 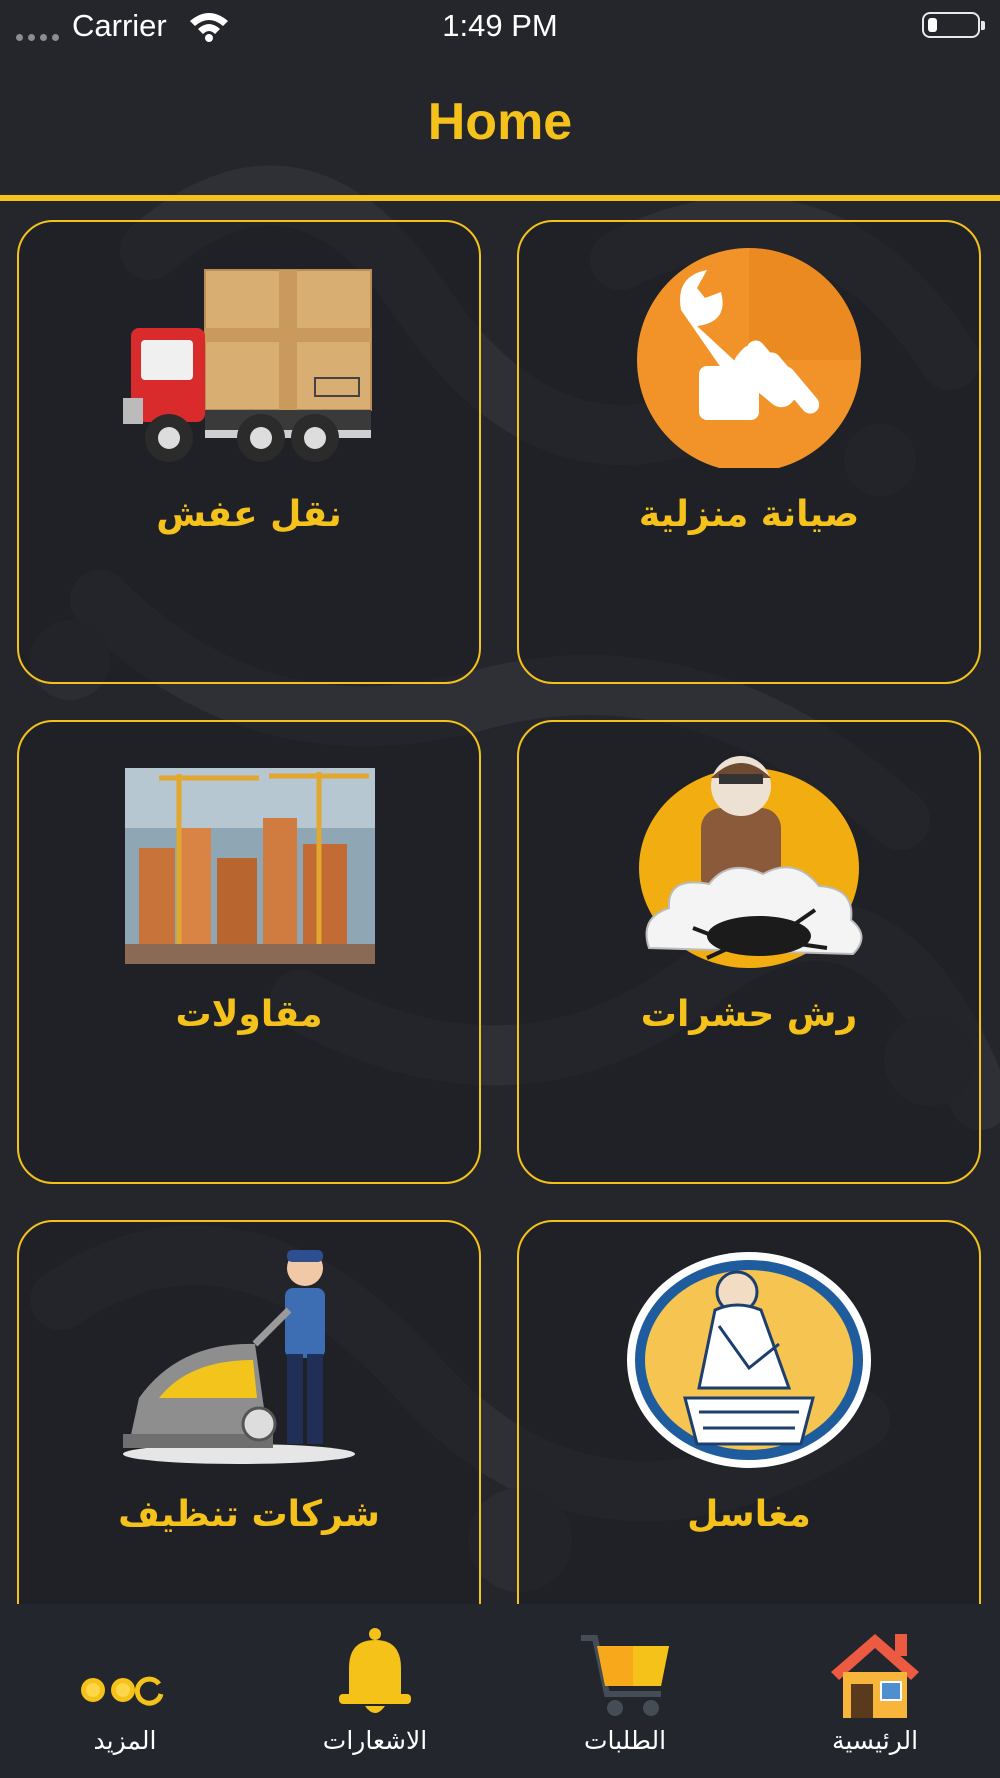 I want to click on wrench-icon, so click(x=749, y=358).